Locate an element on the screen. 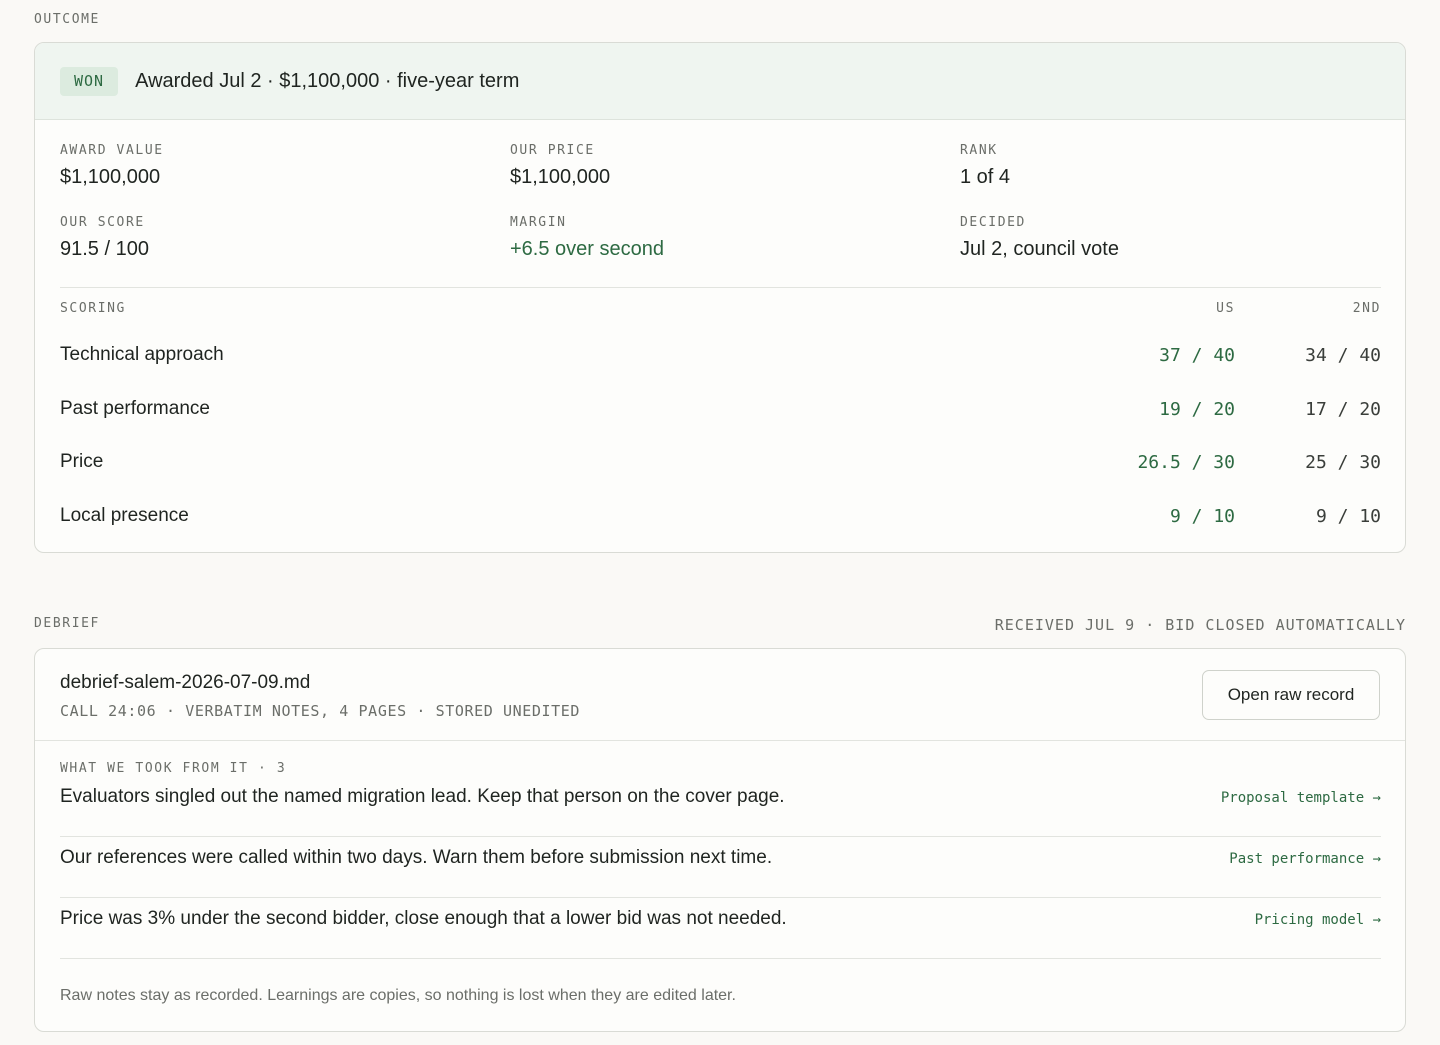  stat-rank: RANK 1 of 4 is located at coordinates (985, 166).